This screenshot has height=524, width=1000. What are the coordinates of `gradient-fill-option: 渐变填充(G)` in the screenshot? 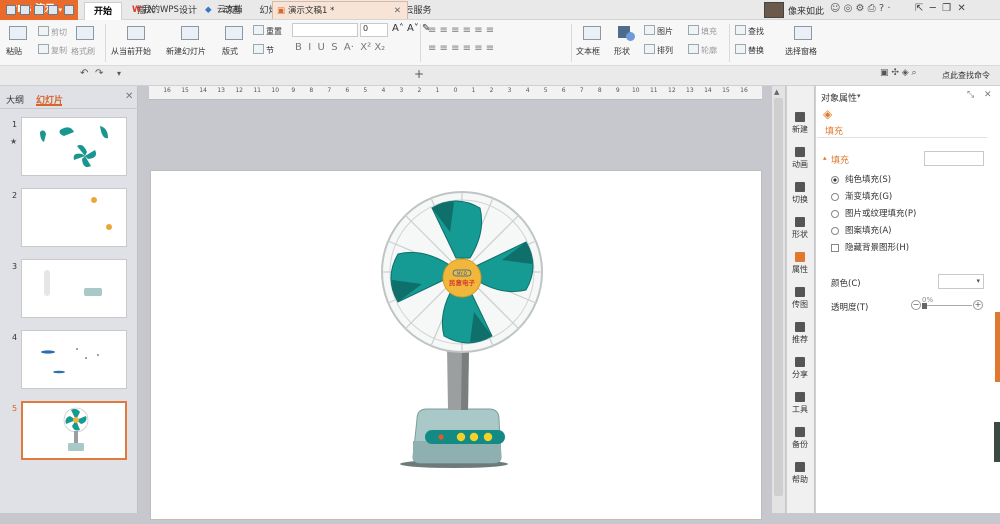 It's located at (861, 196).